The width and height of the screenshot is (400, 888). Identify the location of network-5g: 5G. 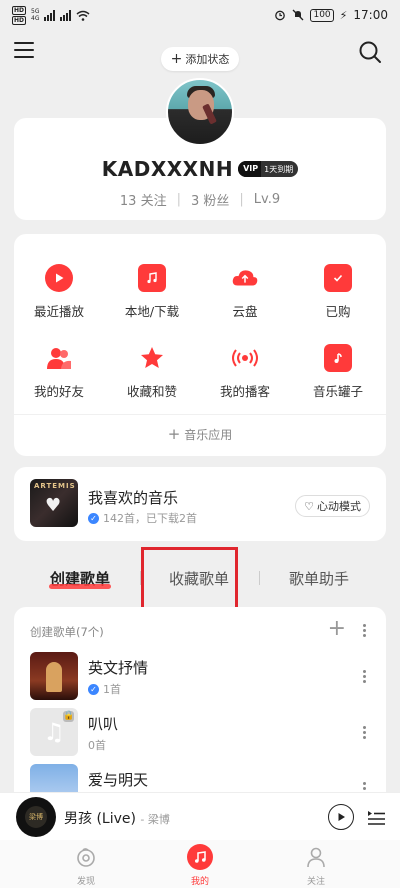
(35, 11).